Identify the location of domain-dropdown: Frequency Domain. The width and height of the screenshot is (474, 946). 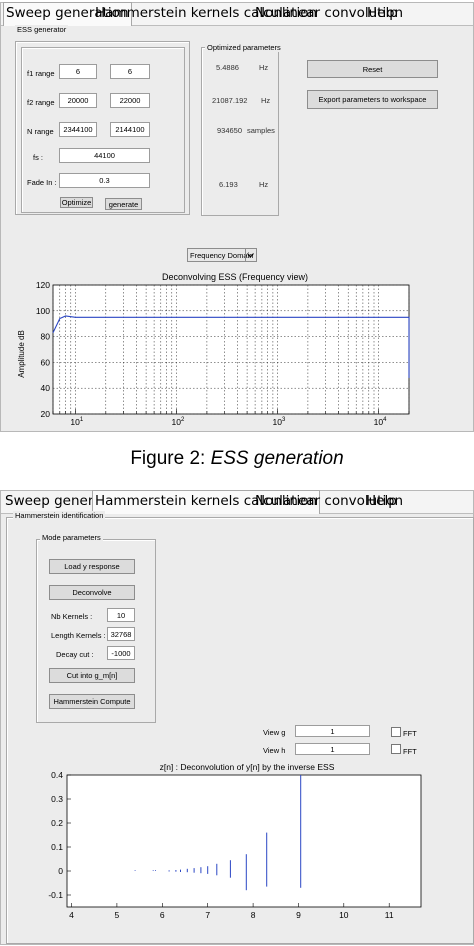
(222, 255).